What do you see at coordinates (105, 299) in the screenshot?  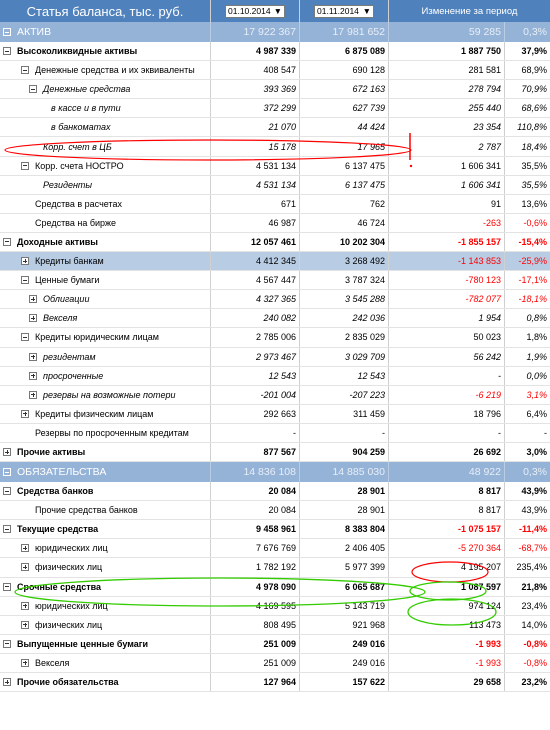 I see `row-label-cell: Облигации` at bounding box center [105, 299].